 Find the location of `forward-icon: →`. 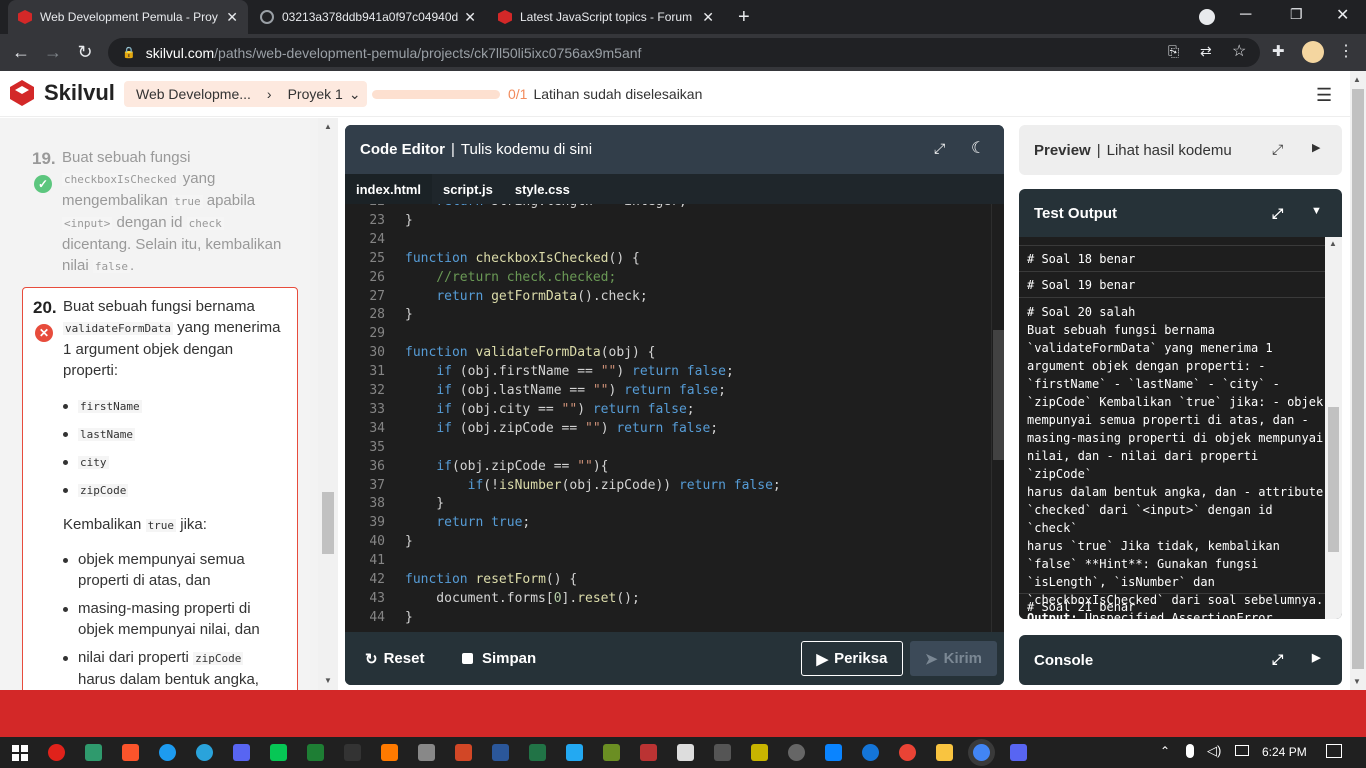

forward-icon: → is located at coordinates (53, 52).